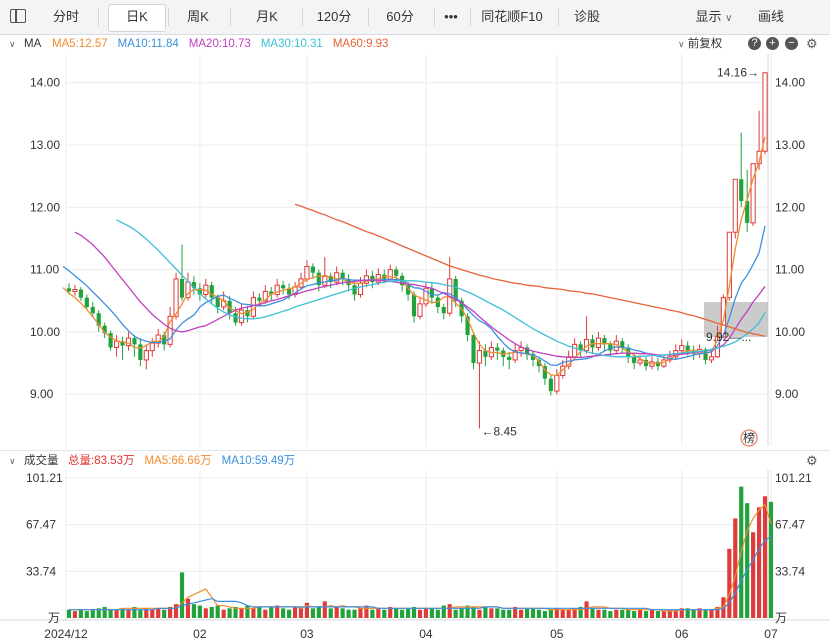 The image size is (830, 644). What do you see at coordinates (219, 44) in the screenshot?
I see `ma-legend-item-2: MA20:10.73` at bounding box center [219, 44].